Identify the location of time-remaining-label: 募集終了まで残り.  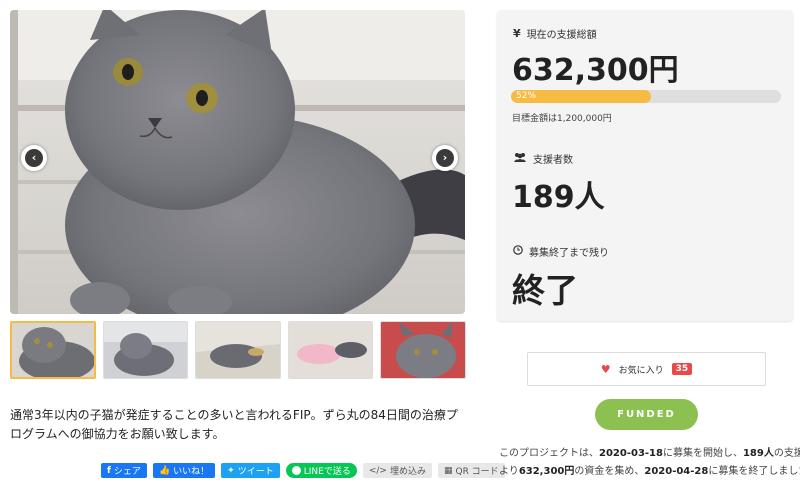
(561, 251).